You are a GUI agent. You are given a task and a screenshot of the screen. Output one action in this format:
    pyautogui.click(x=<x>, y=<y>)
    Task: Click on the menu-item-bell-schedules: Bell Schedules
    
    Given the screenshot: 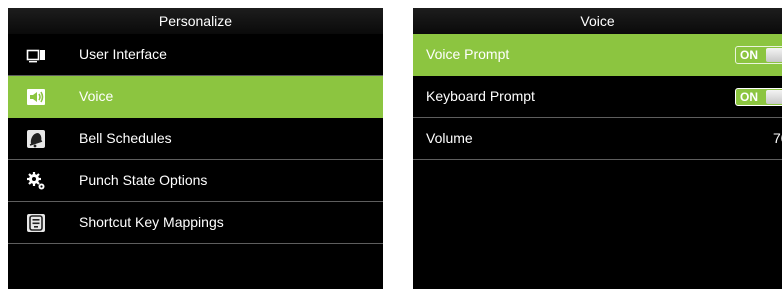 What is the action you would take?
    pyautogui.click(x=195, y=139)
    